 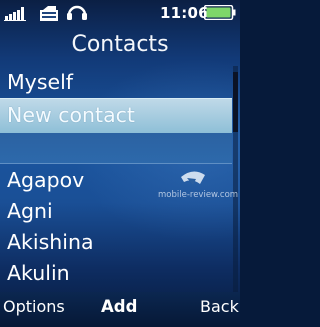 What do you see at coordinates (38, 273) in the screenshot?
I see `contact-name: Akulin` at bounding box center [38, 273].